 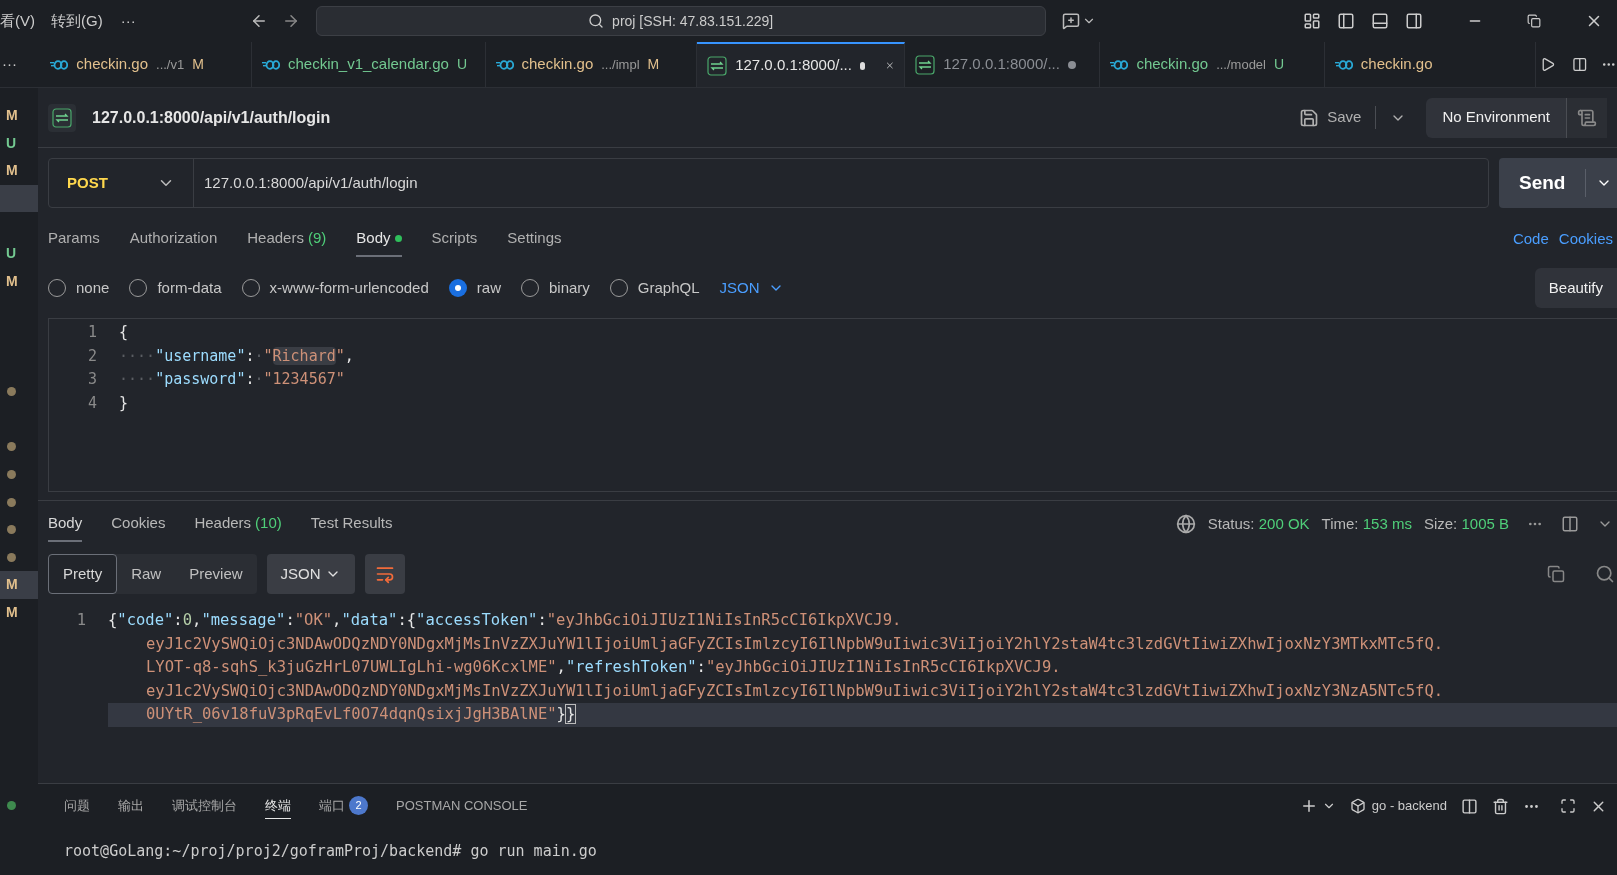 I want to click on panel-tab: POSTMAN CONSOLE, so click(x=462, y=806).